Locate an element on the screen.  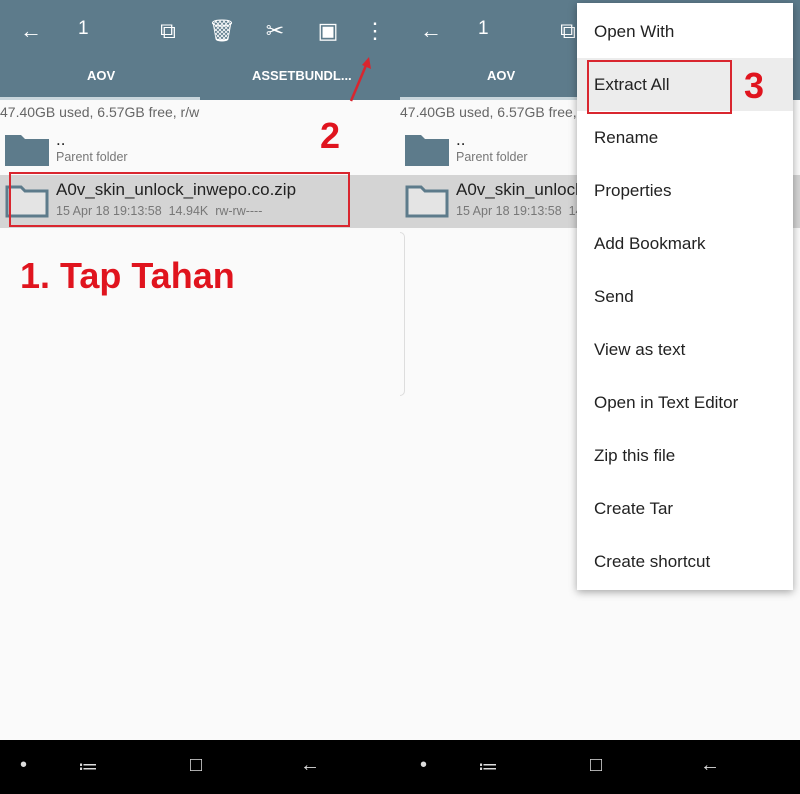
menu-properties: Properties is located at coordinates (685, 190).